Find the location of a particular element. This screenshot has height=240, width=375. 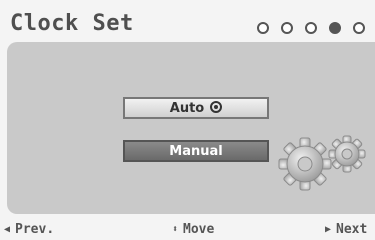

move-label: Move is located at coordinates (199, 229).